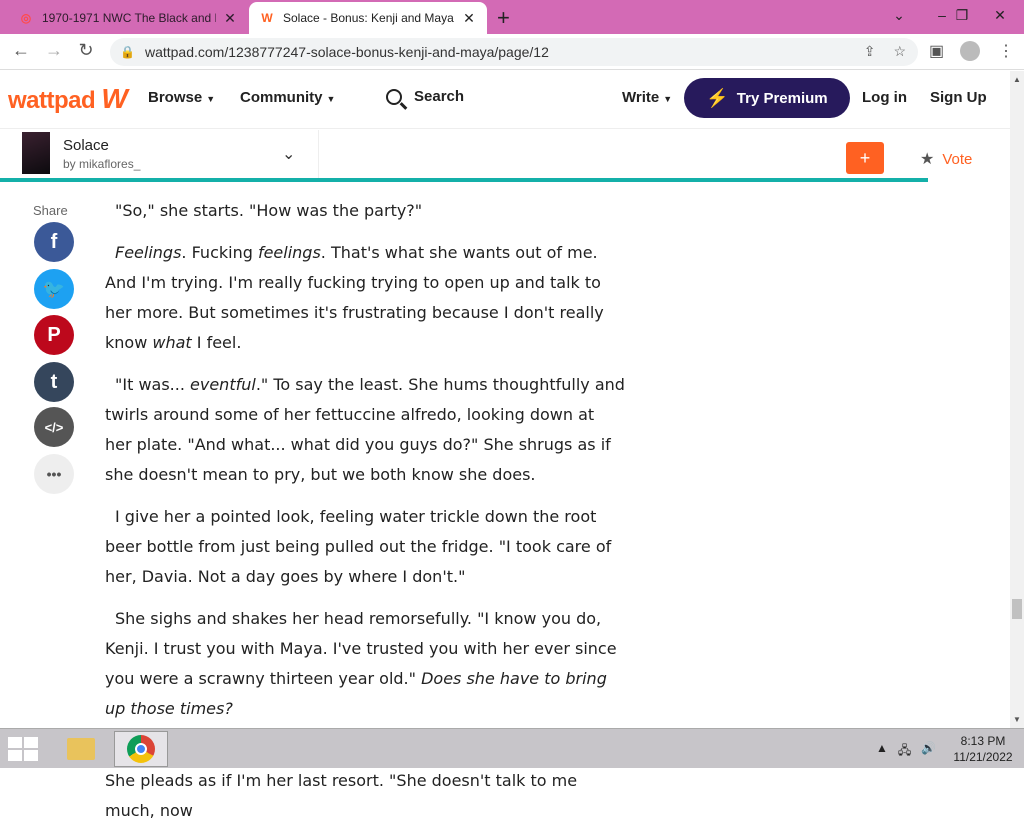 Image resolution: width=1024 pixels, height=838 pixels. What do you see at coordinates (148, 252) in the screenshot?
I see `italic-text: Feelings` at bounding box center [148, 252].